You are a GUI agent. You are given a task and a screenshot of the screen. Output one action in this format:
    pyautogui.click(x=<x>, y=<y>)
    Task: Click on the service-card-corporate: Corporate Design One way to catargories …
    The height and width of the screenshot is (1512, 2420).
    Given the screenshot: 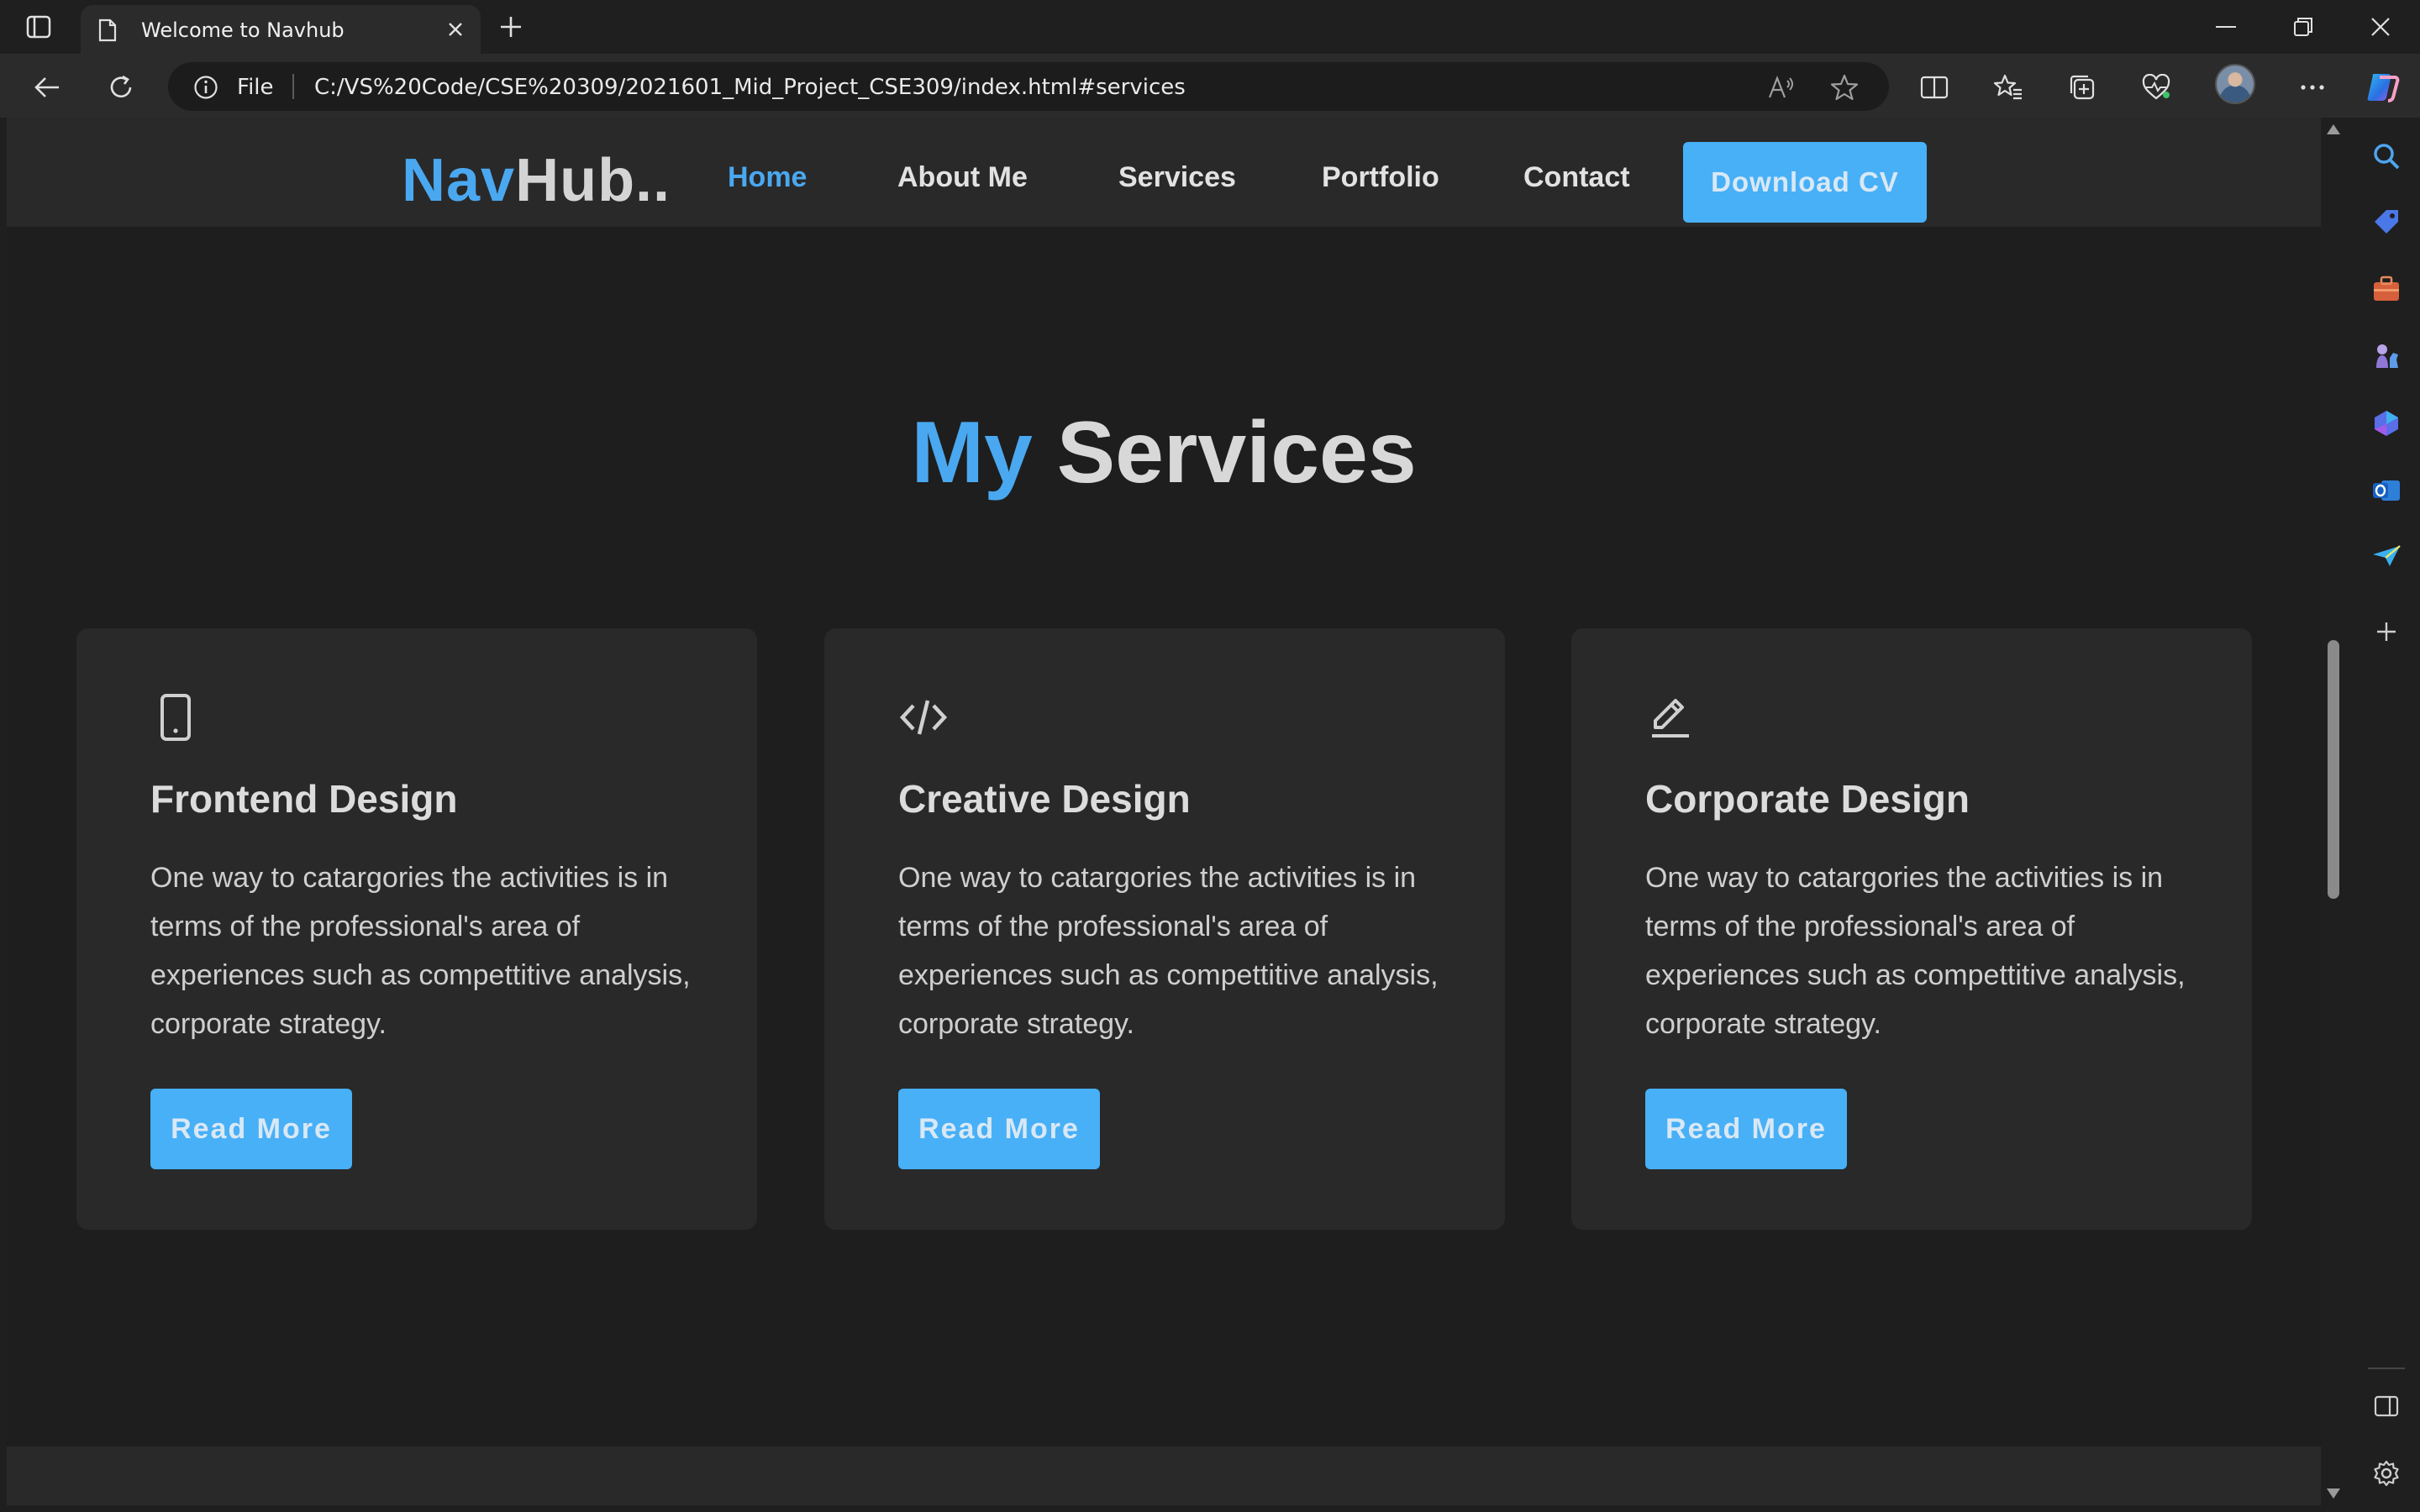 What is the action you would take?
    pyautogui.click(x=1912, y=929)
    